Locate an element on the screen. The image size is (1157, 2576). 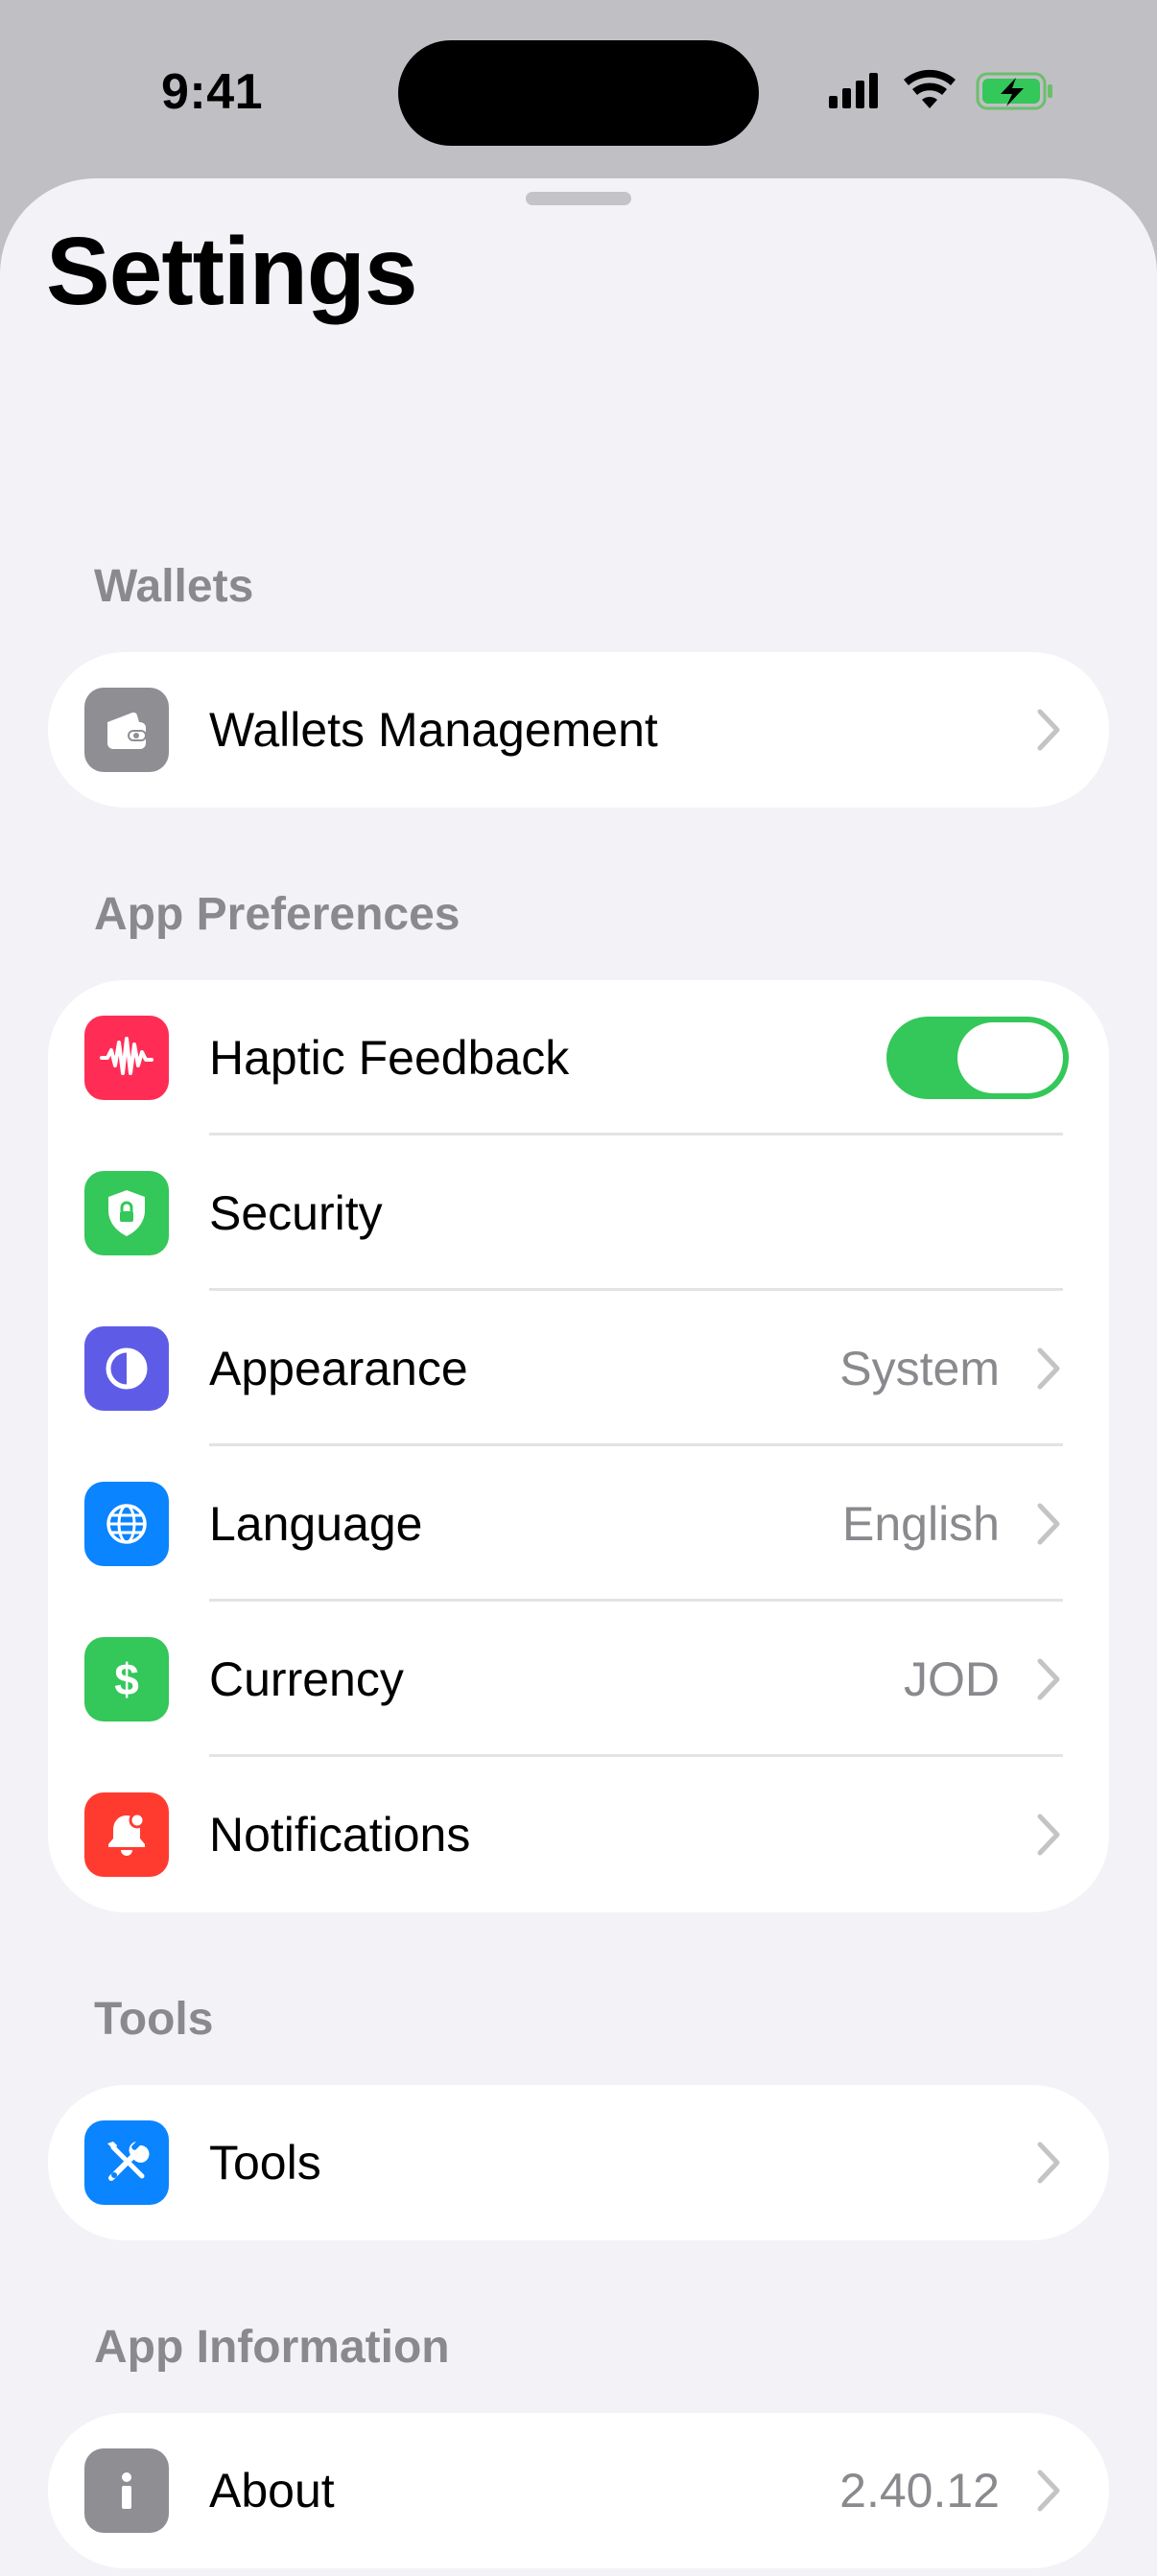
group-wallets: Wallets Management is located at coordinates (578, 730).